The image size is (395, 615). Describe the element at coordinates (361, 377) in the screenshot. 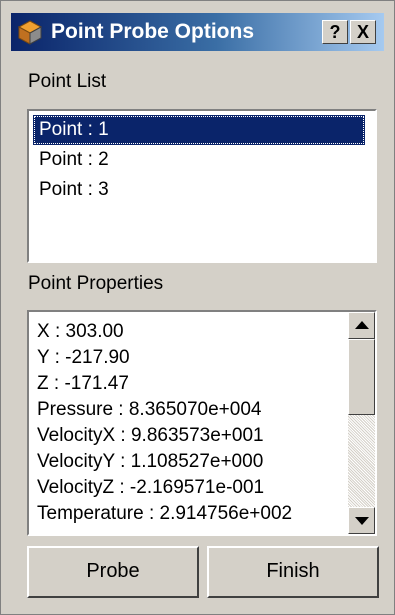

I see `scroll-thumb` at that location.